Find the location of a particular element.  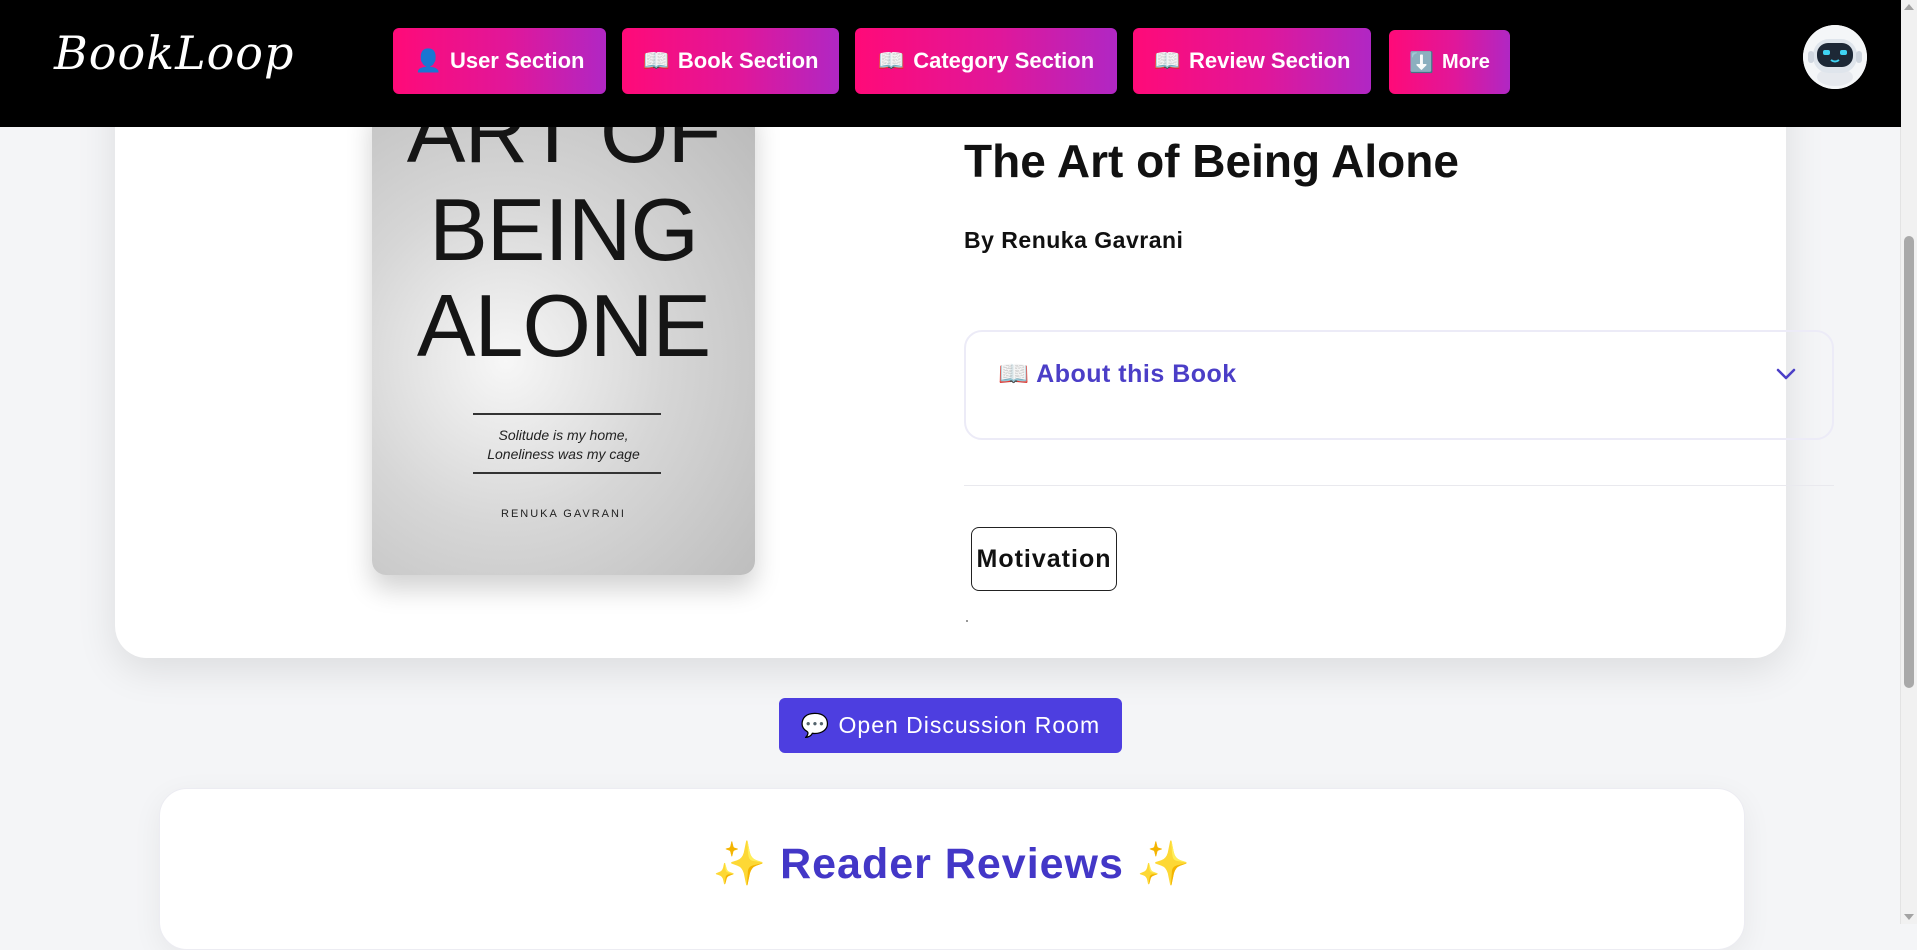

cover-tagline: Loneliness was my cage is located at coordinates (563, 454).